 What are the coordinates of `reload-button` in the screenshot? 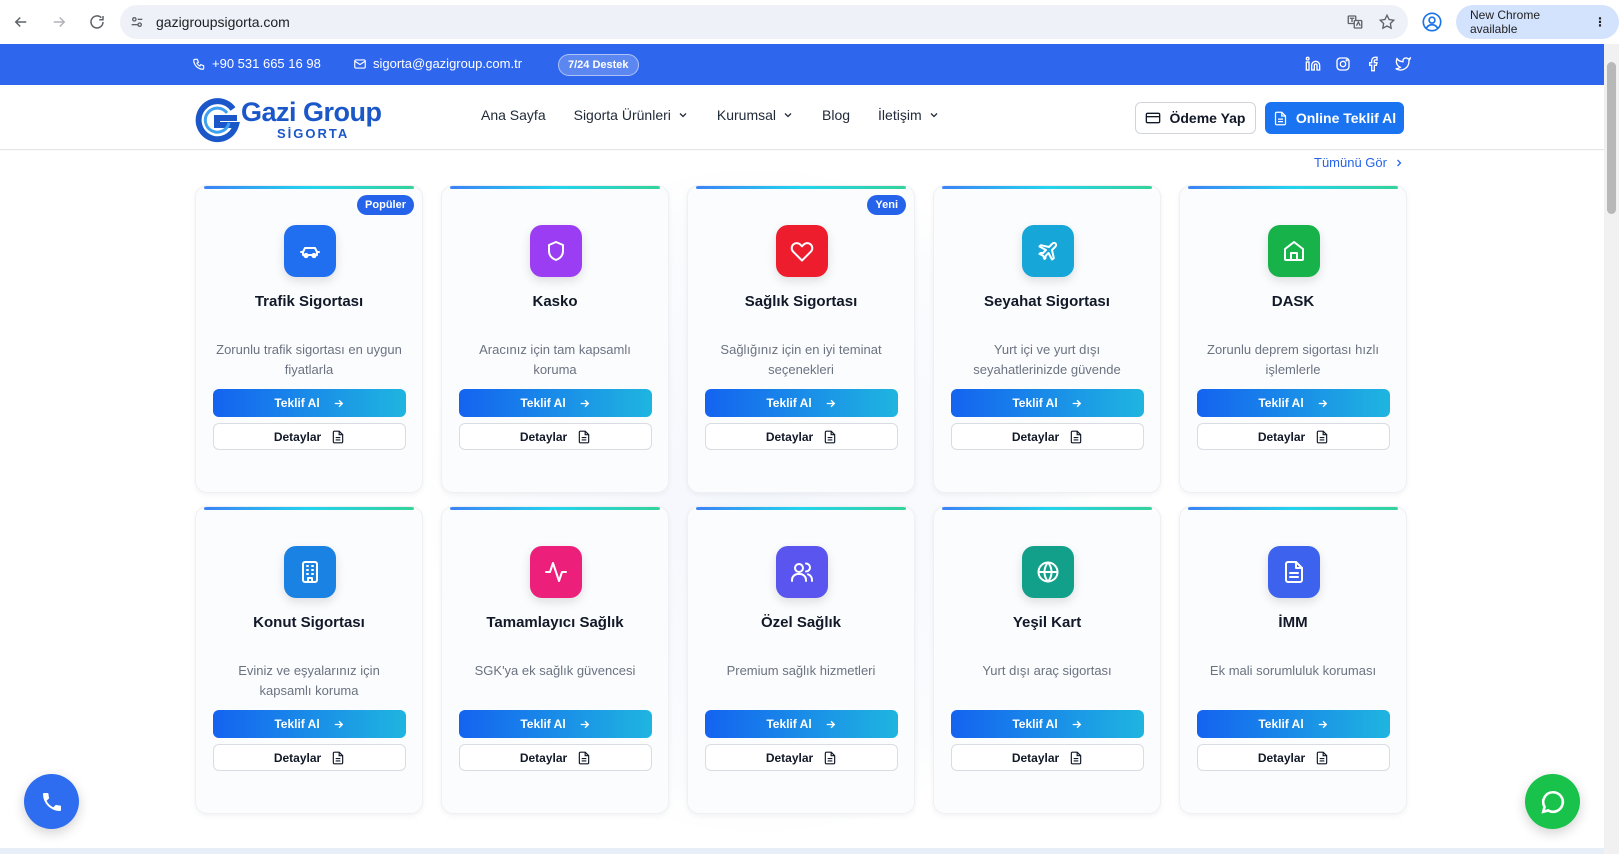 It's located at (97, 22).